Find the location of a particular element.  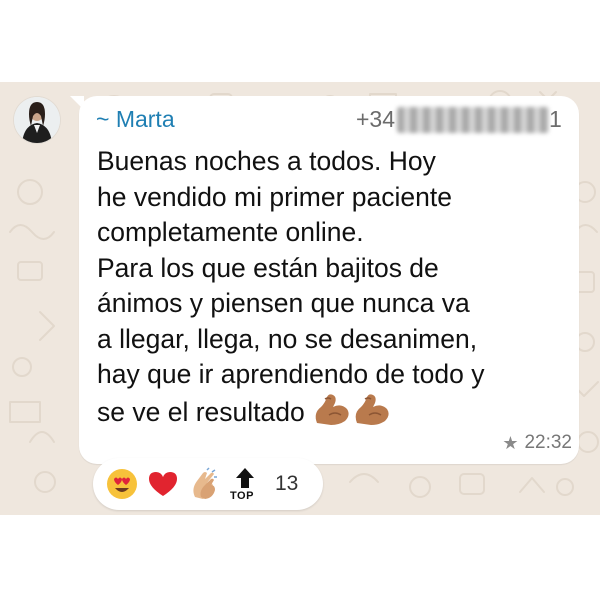

reaction-count: 13 is located at coordinates (287, 483).